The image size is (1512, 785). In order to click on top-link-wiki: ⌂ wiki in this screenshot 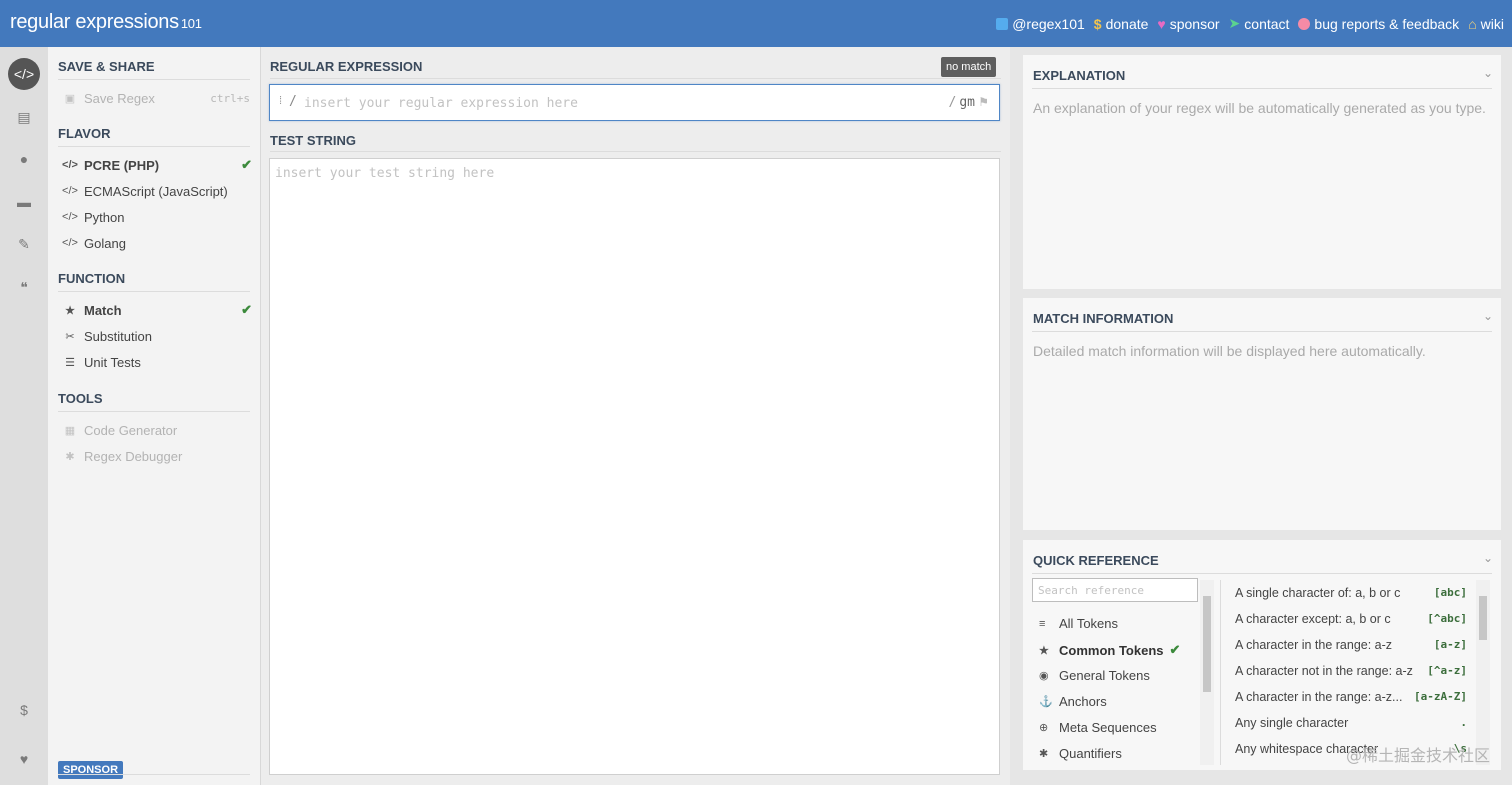, I will do `click(1486, 24)`.